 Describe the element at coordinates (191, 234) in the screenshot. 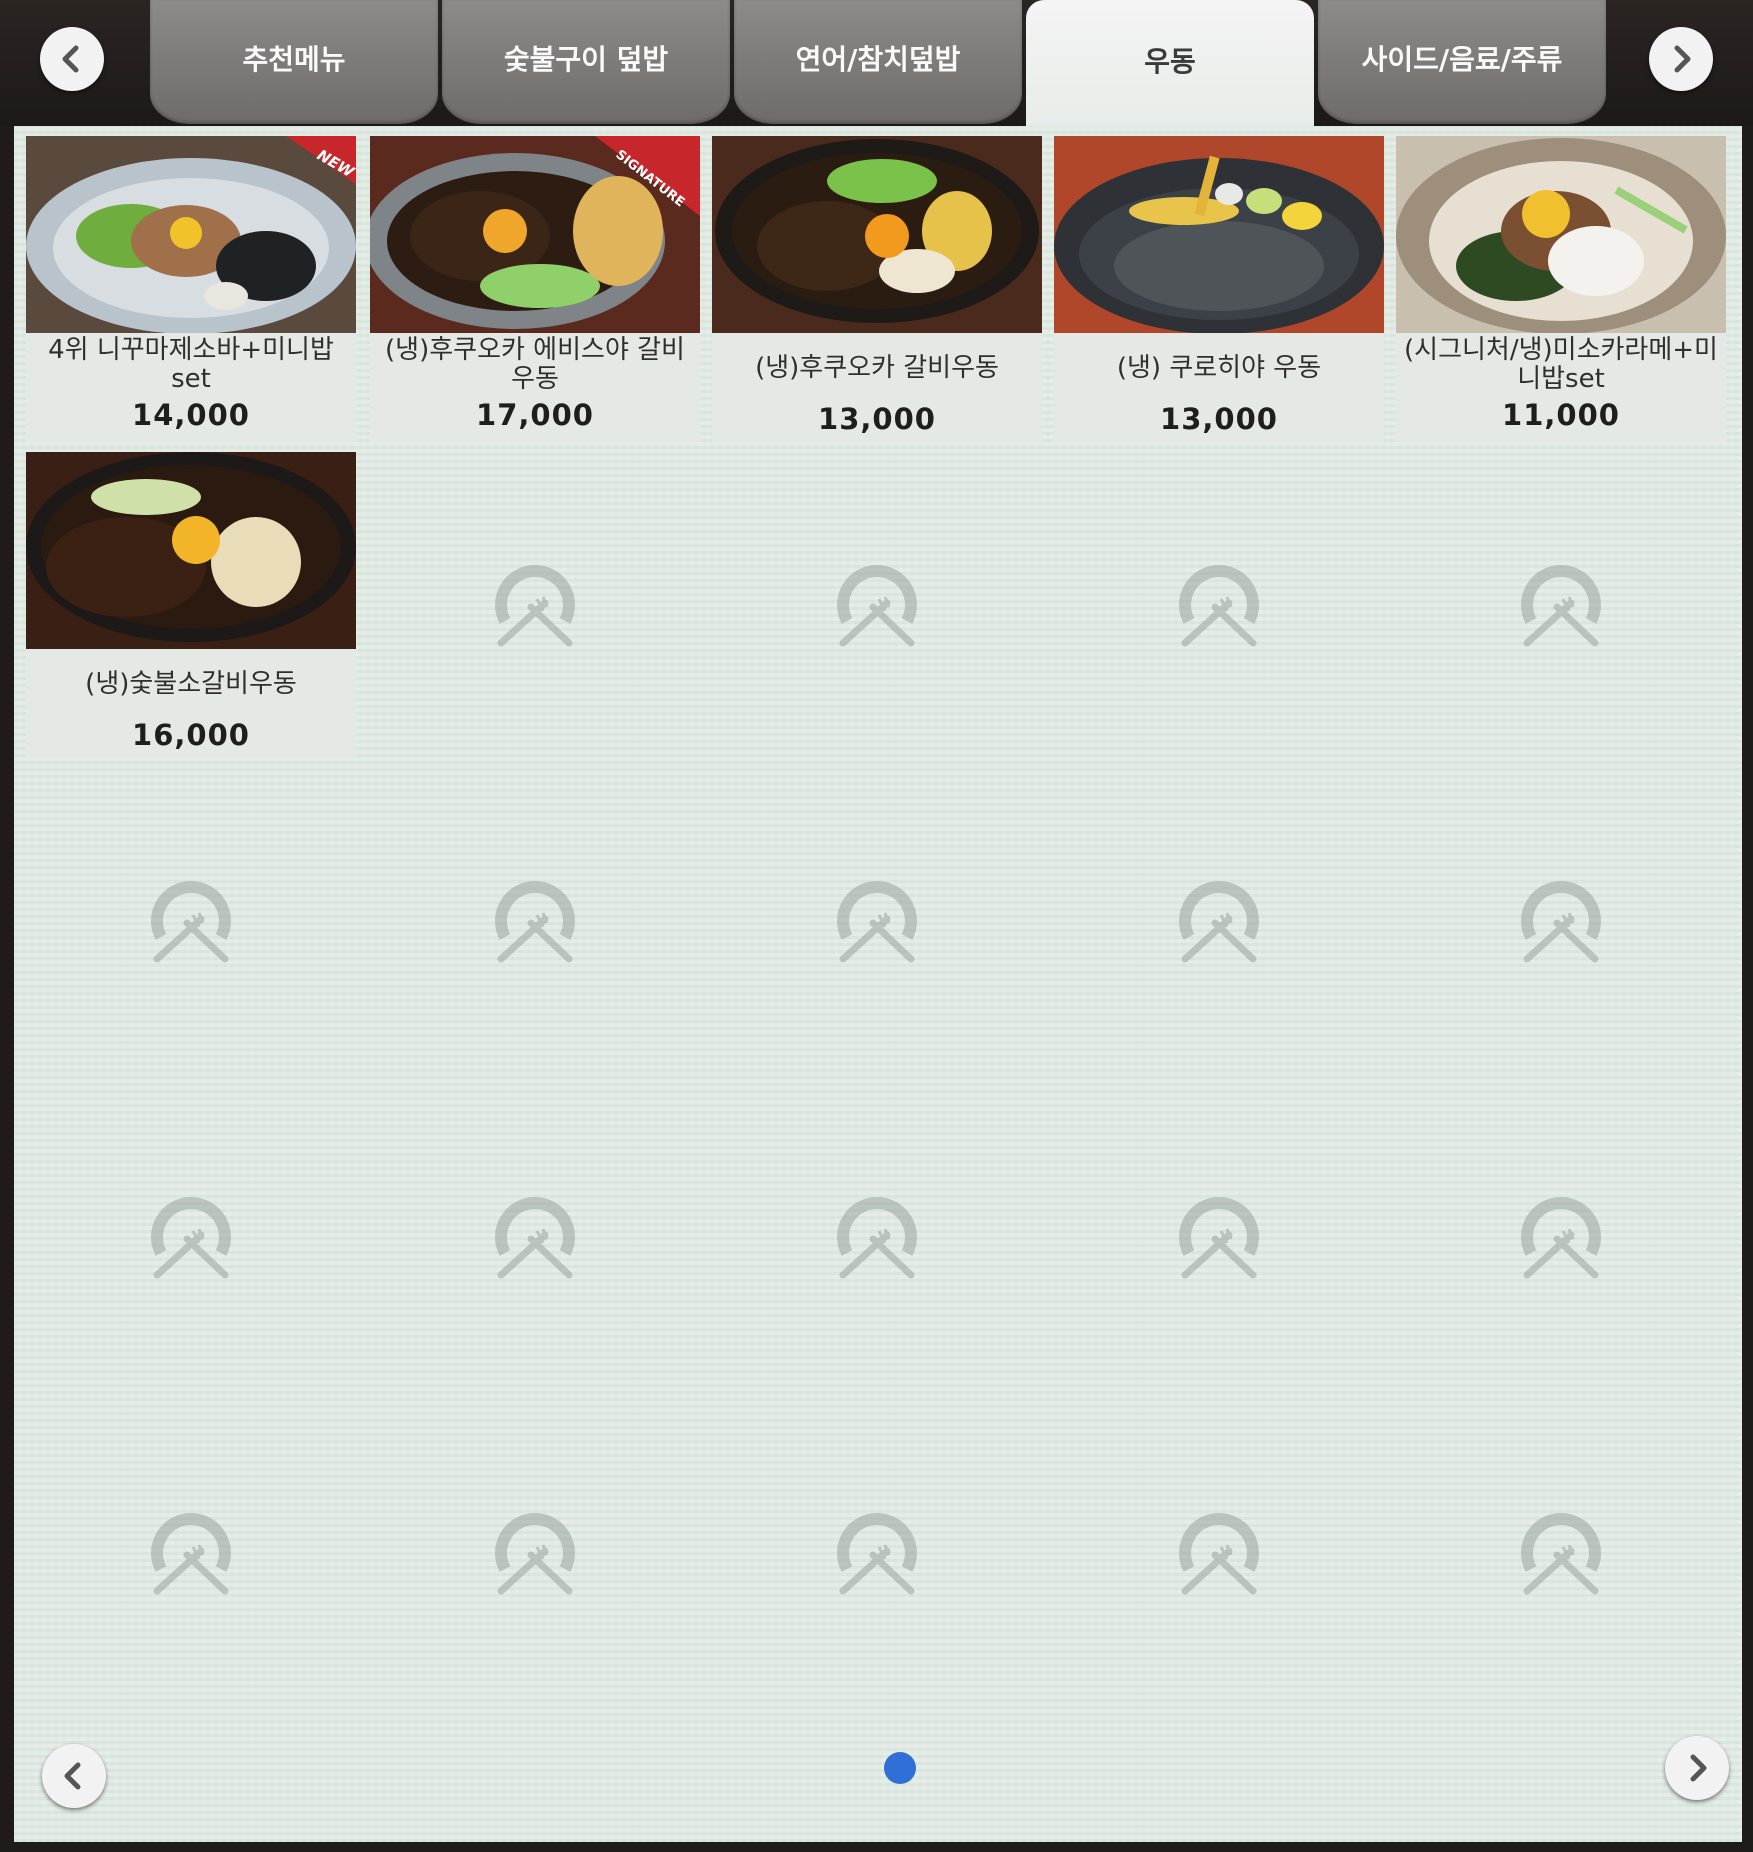

I see `menu-item-photo: NEW` at that location.